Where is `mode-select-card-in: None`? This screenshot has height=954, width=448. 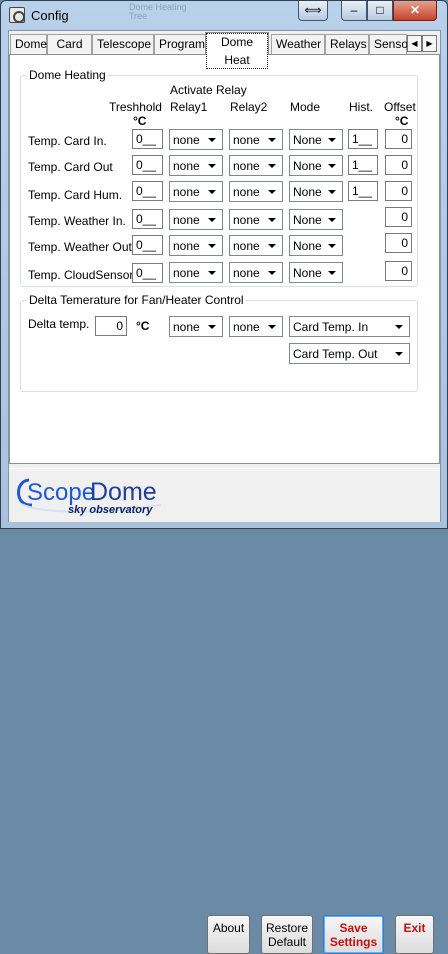 mode-select-card-in: None is located at coordinates (316, 139).